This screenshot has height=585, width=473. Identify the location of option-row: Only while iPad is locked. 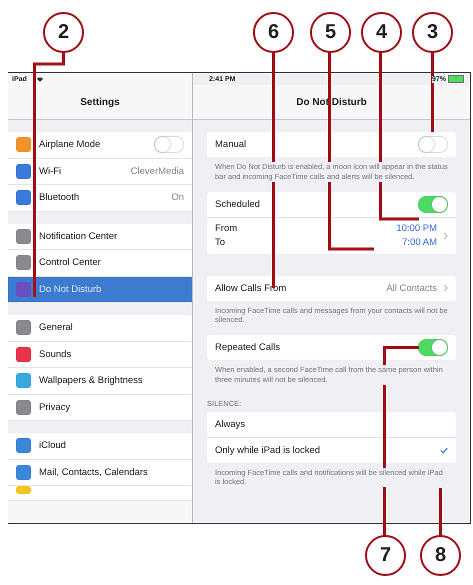
(331, 449).